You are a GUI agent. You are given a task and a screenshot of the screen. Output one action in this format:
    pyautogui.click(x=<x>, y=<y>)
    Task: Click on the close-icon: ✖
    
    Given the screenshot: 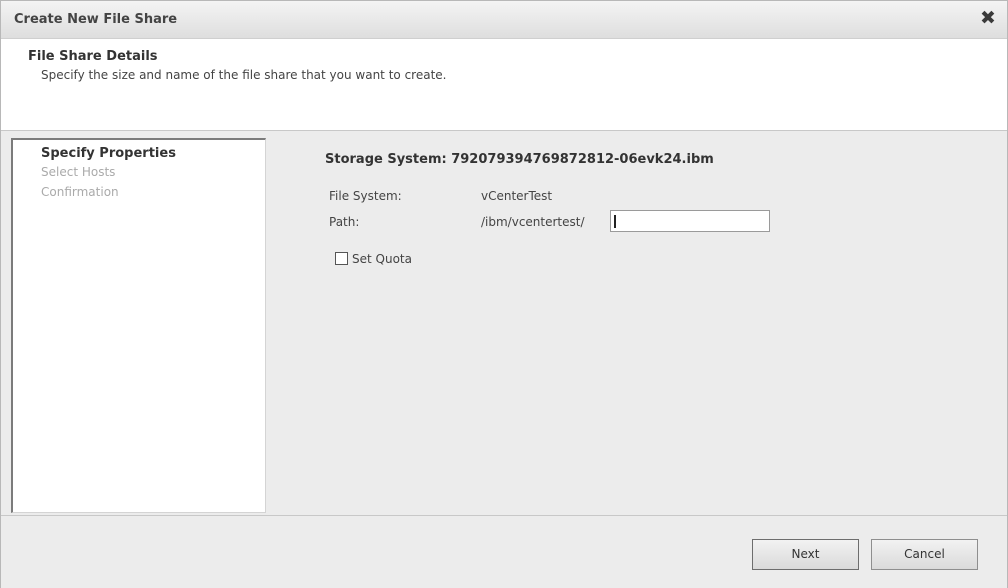 What is the action you would take?
    pyautogui.click(x=988, y=18)
    